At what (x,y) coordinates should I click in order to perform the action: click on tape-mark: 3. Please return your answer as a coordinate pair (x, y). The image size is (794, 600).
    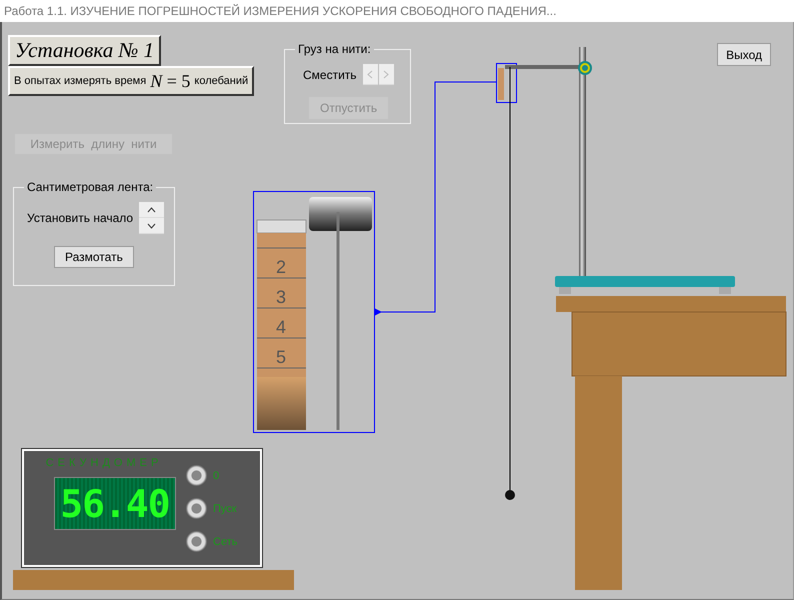
    Looking at the image, I should click on (281, 297).